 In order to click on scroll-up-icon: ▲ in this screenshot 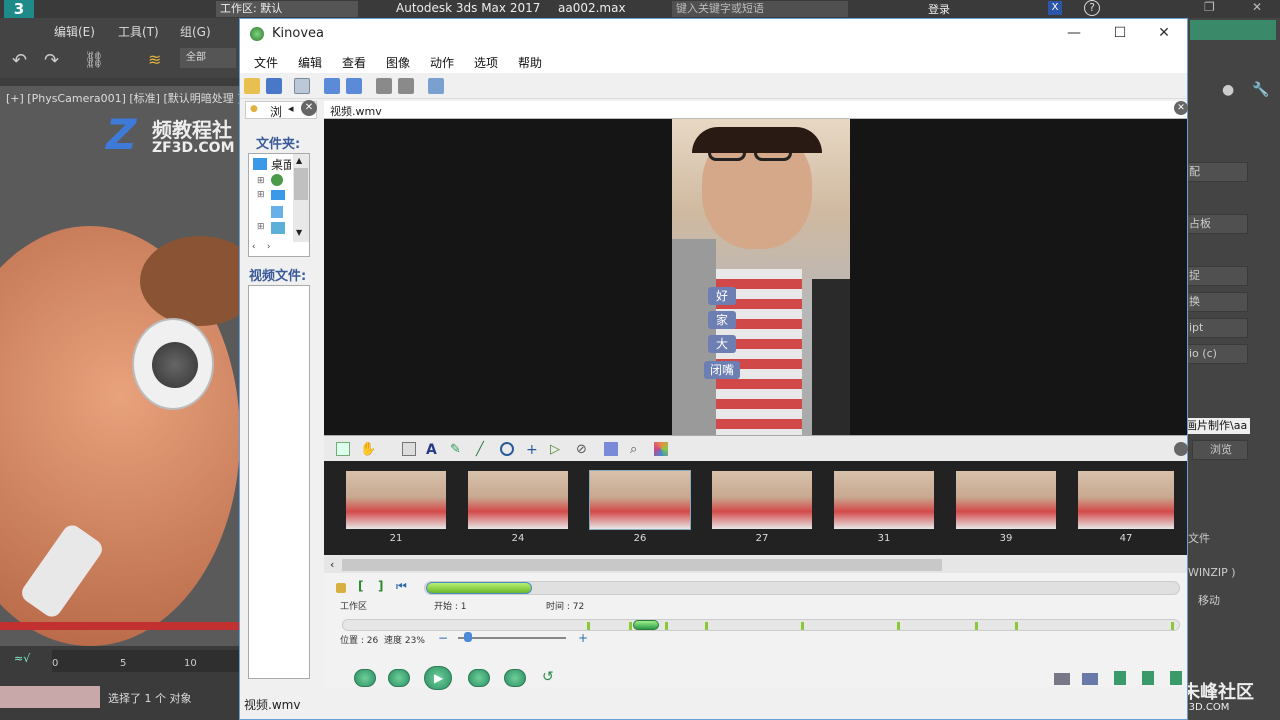, I will do `click(299, 160)`.